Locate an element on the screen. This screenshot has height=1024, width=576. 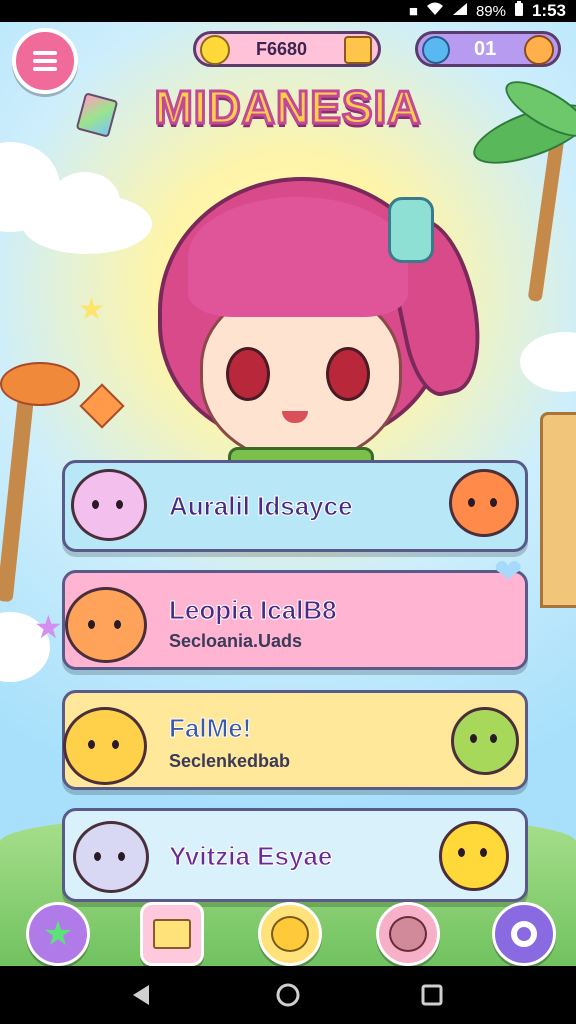
signal-icon is located at coordinates (460, 11).